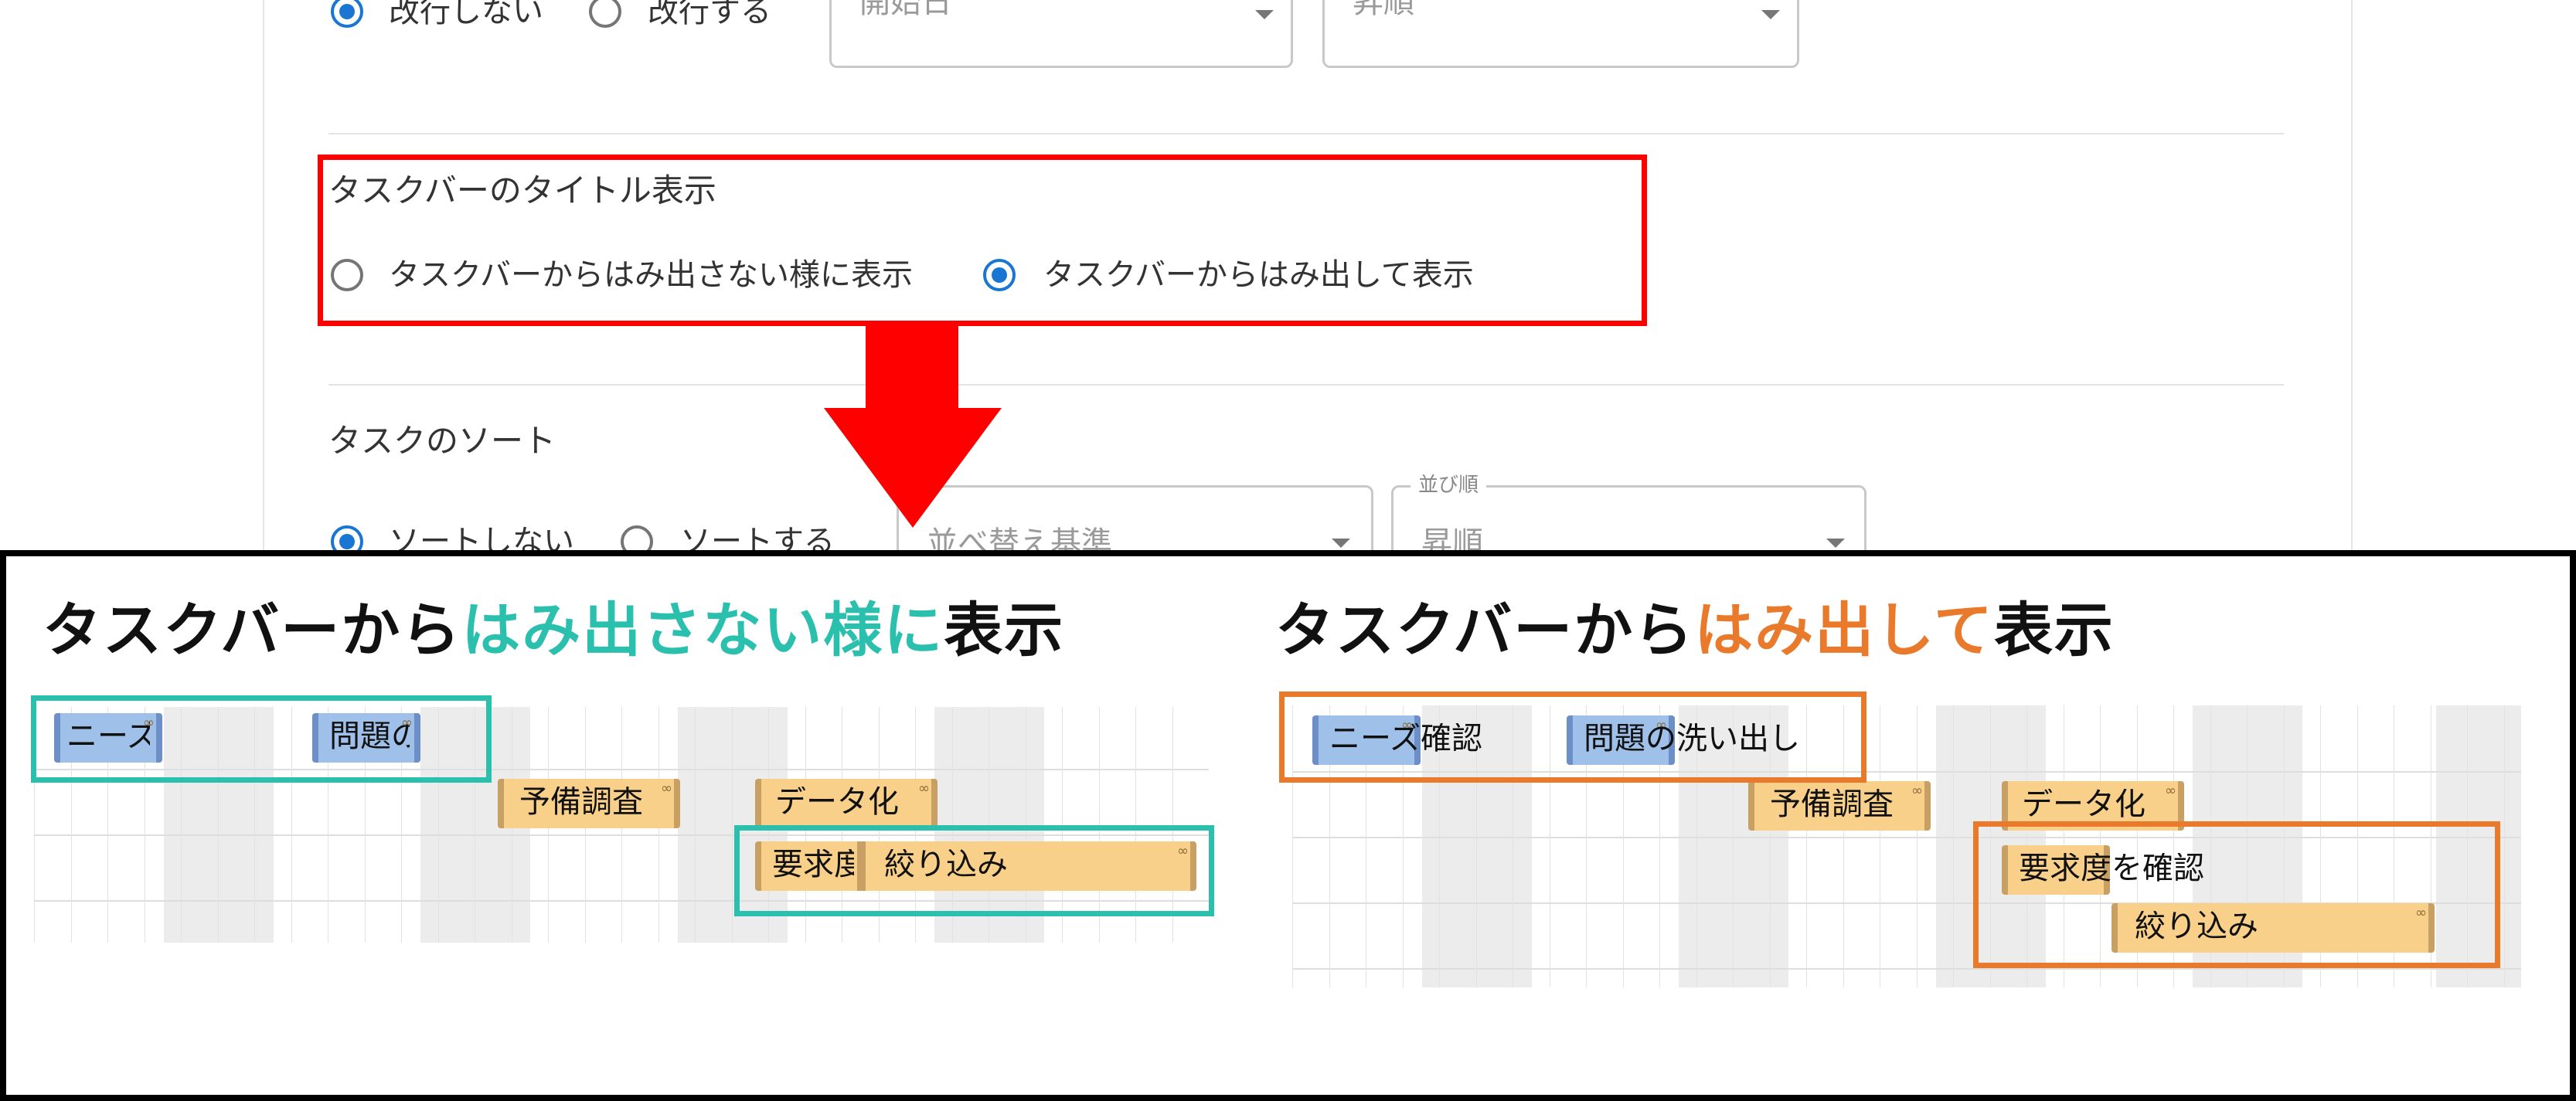 This screenshot has width=2576, height=1101. I want to click on right-heading-pre: タスクバーから, so click(1485, 630).